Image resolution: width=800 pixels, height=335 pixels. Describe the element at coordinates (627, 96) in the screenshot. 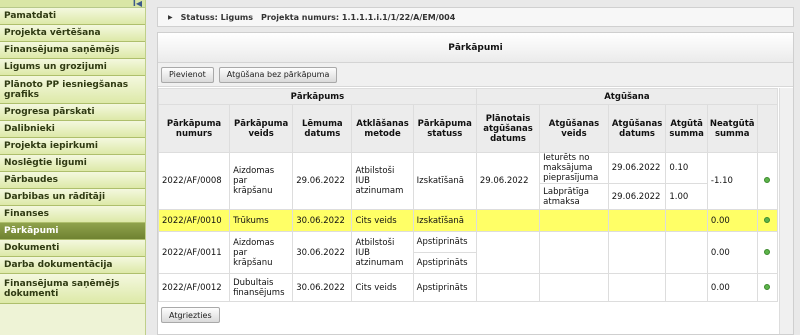

I see `group-header-recovery: Atgūšana` at that location.